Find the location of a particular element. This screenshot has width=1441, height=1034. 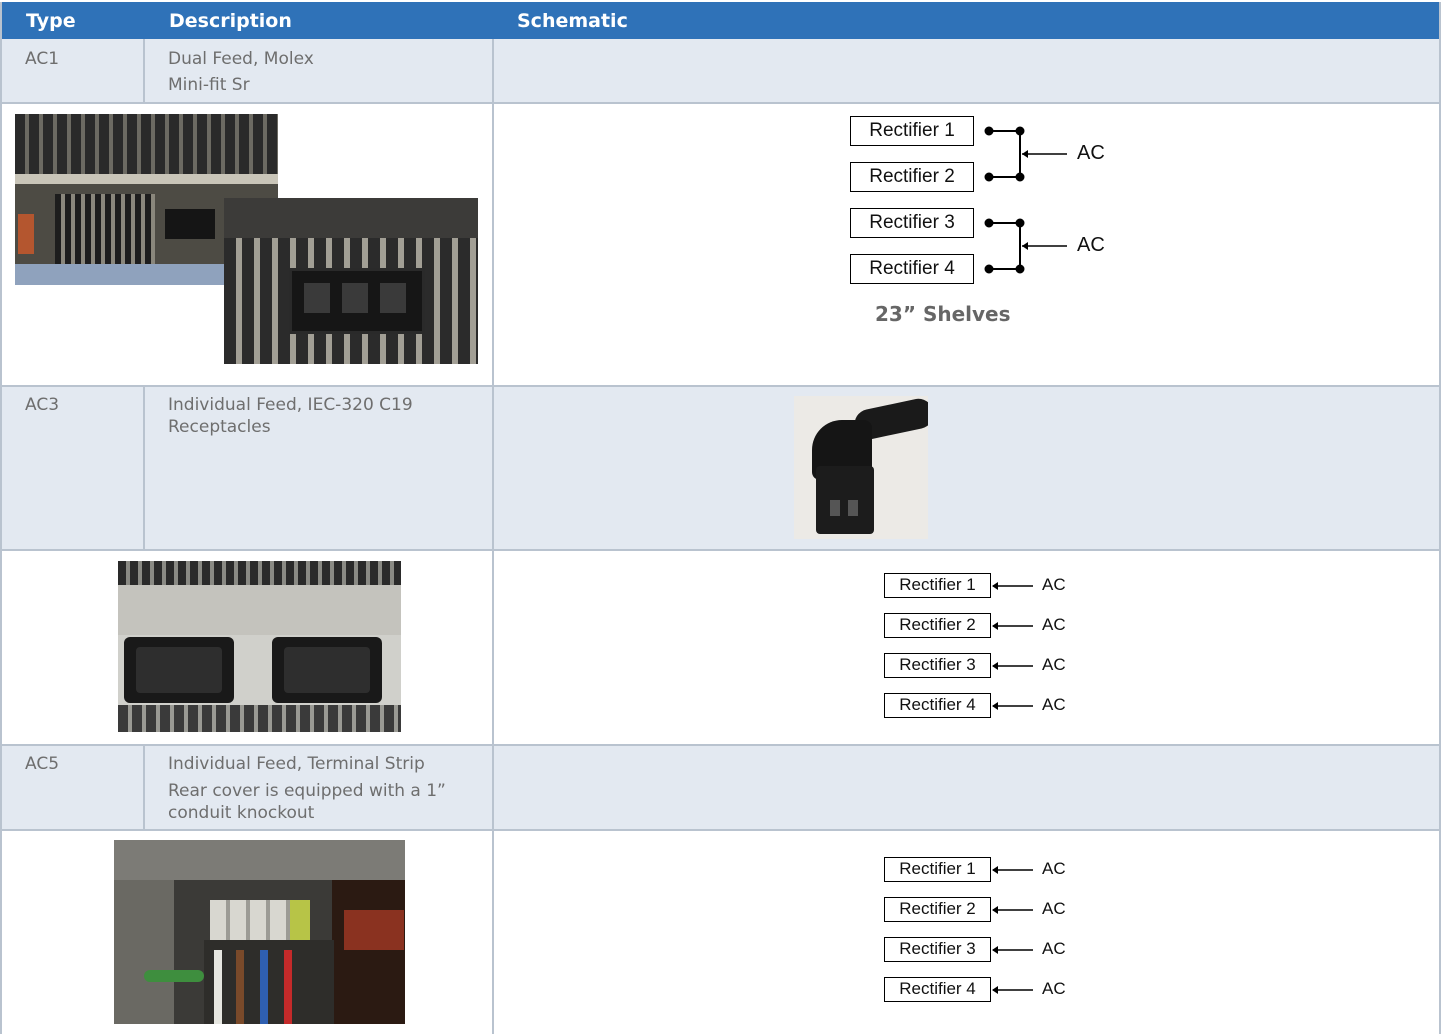

description-line: Receptacles is located at coordinates (219, 427).